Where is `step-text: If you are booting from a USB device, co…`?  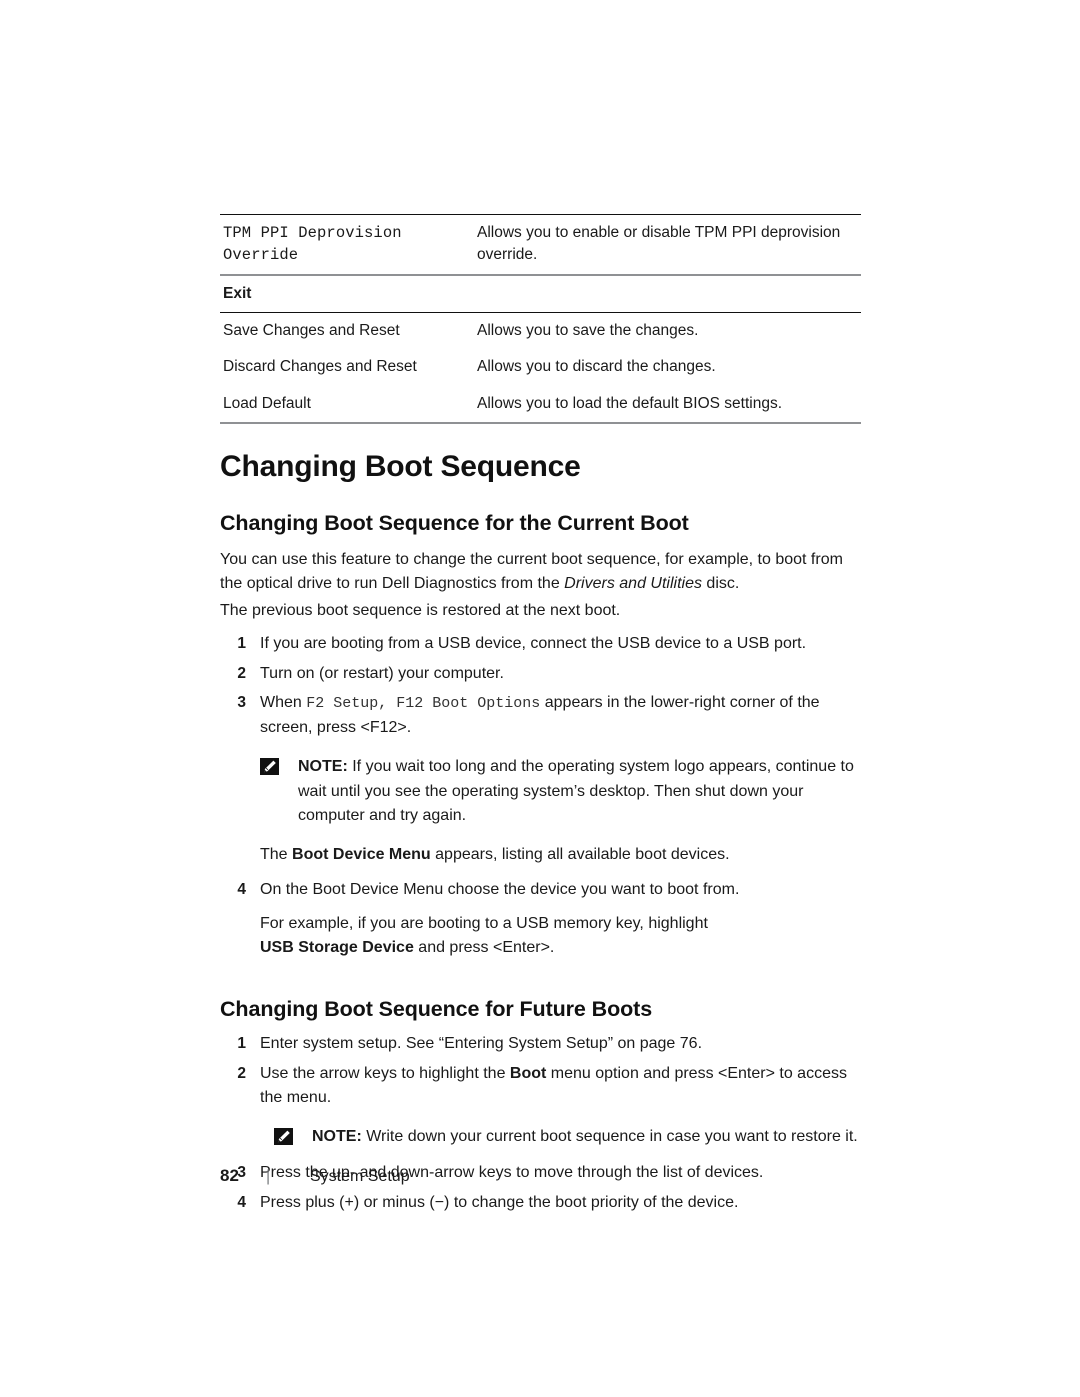
step-text: If you are booting from a USB device, co… is located at coordinates (533, 644).